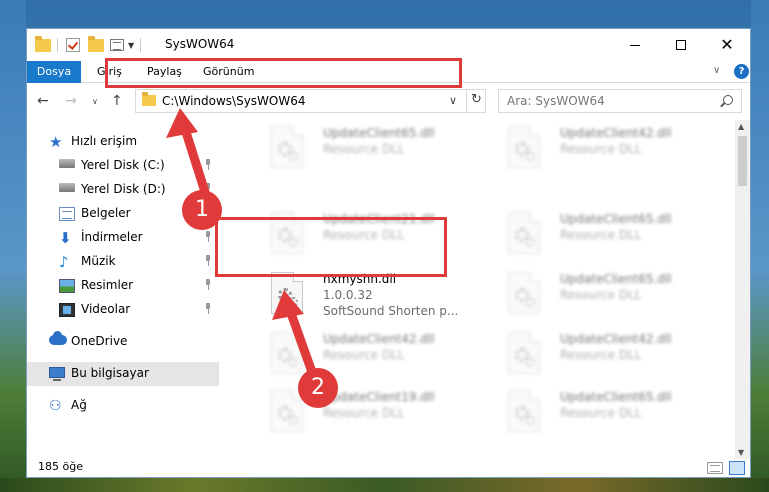 This screenshot has height=492, width=769. Describe the element at coordinates (79, 405) in the screenshot. I see `nav-item-label: Ağ` at that location.